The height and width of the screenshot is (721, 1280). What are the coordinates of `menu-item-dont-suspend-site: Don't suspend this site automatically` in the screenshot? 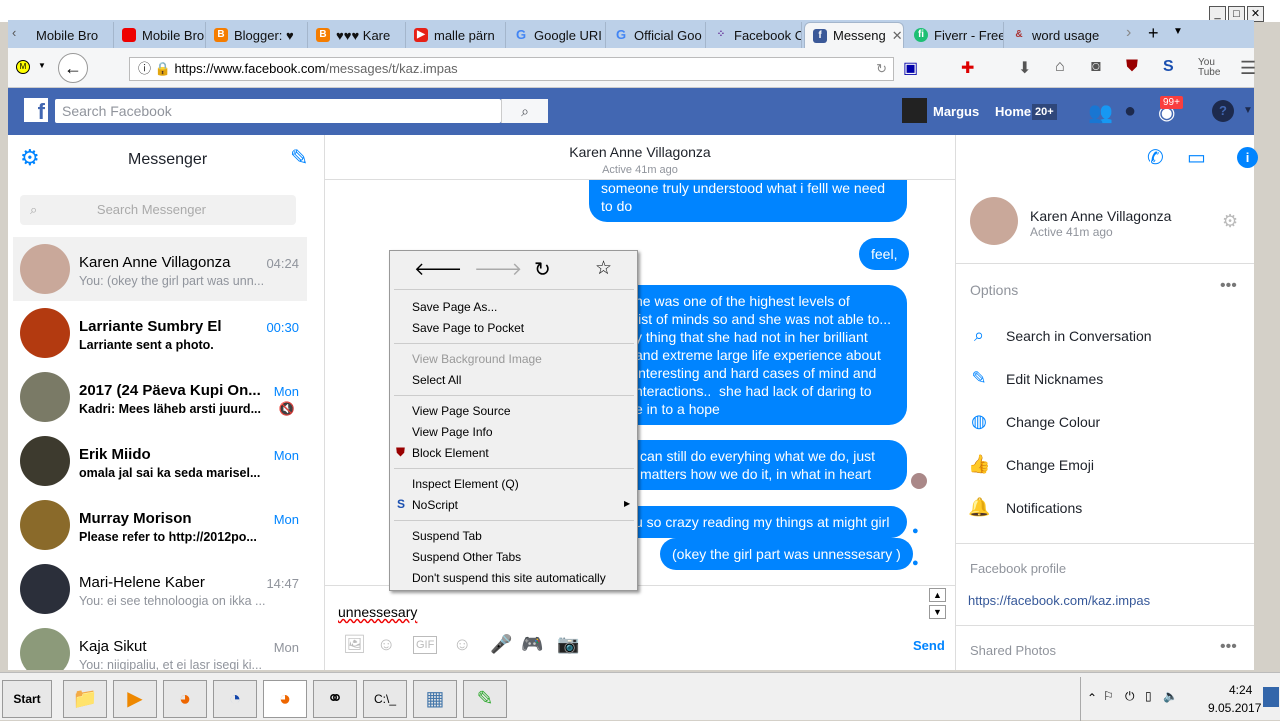 It's located at (509, 578).